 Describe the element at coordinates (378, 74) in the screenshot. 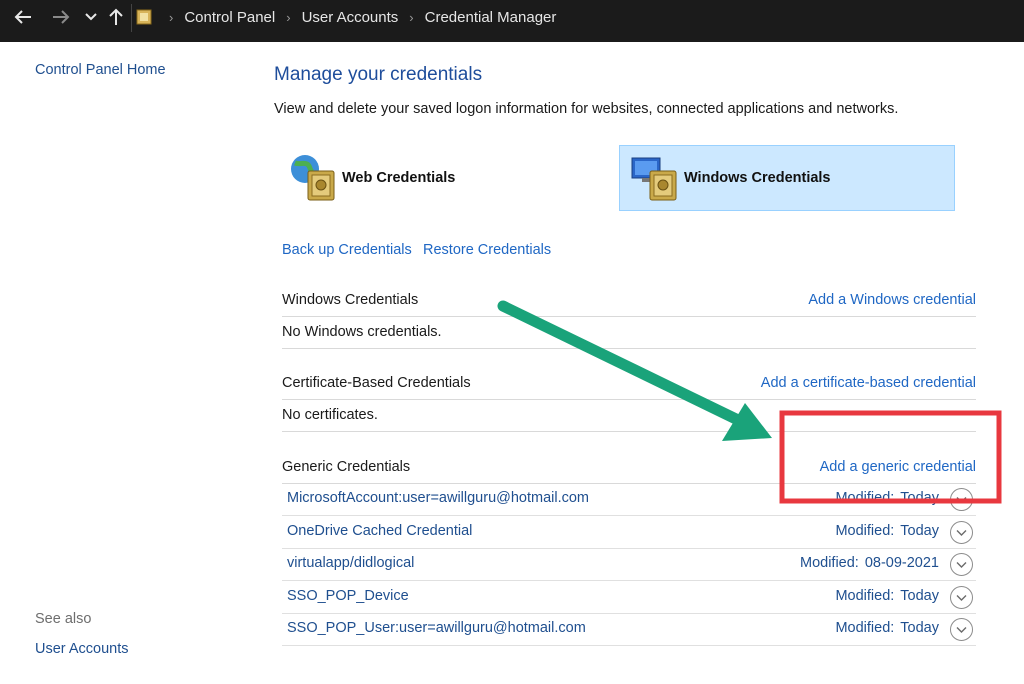

I see `page-title: Manage your credentials` at that location.